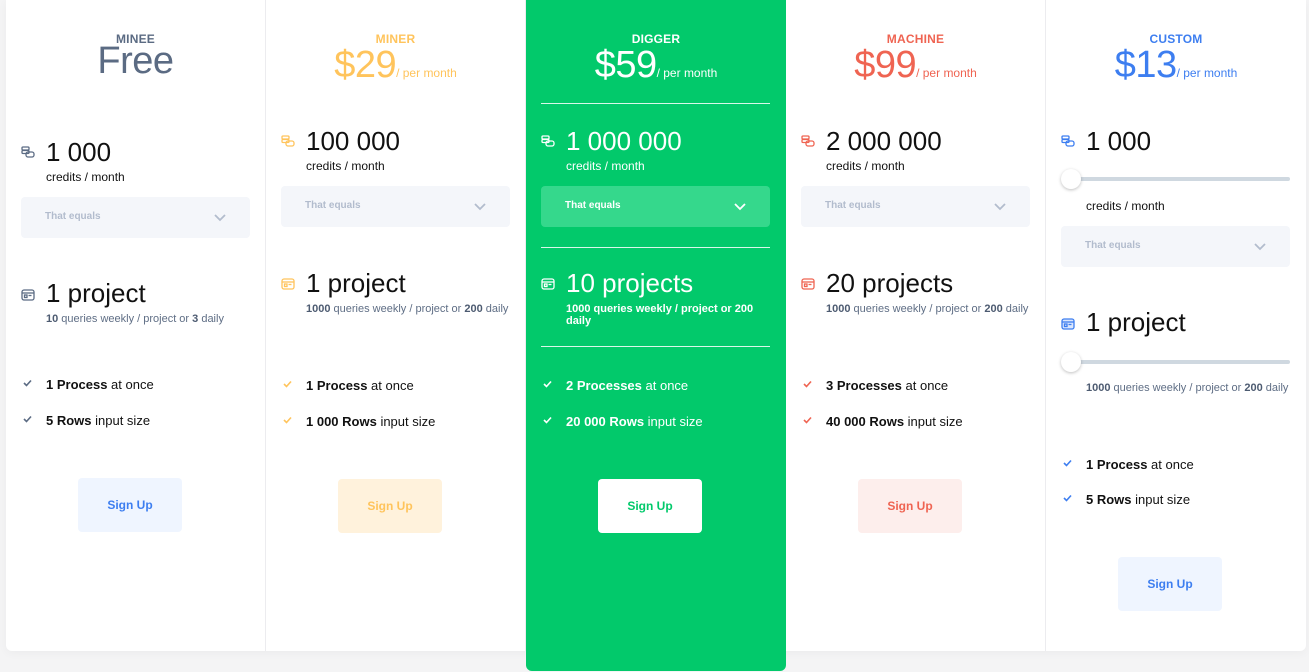 The width and height of the screenshot is (1309, 672). Describe the element at coordinates (365, 65) in the screenshot. I see `plan-price: $29` at that location.